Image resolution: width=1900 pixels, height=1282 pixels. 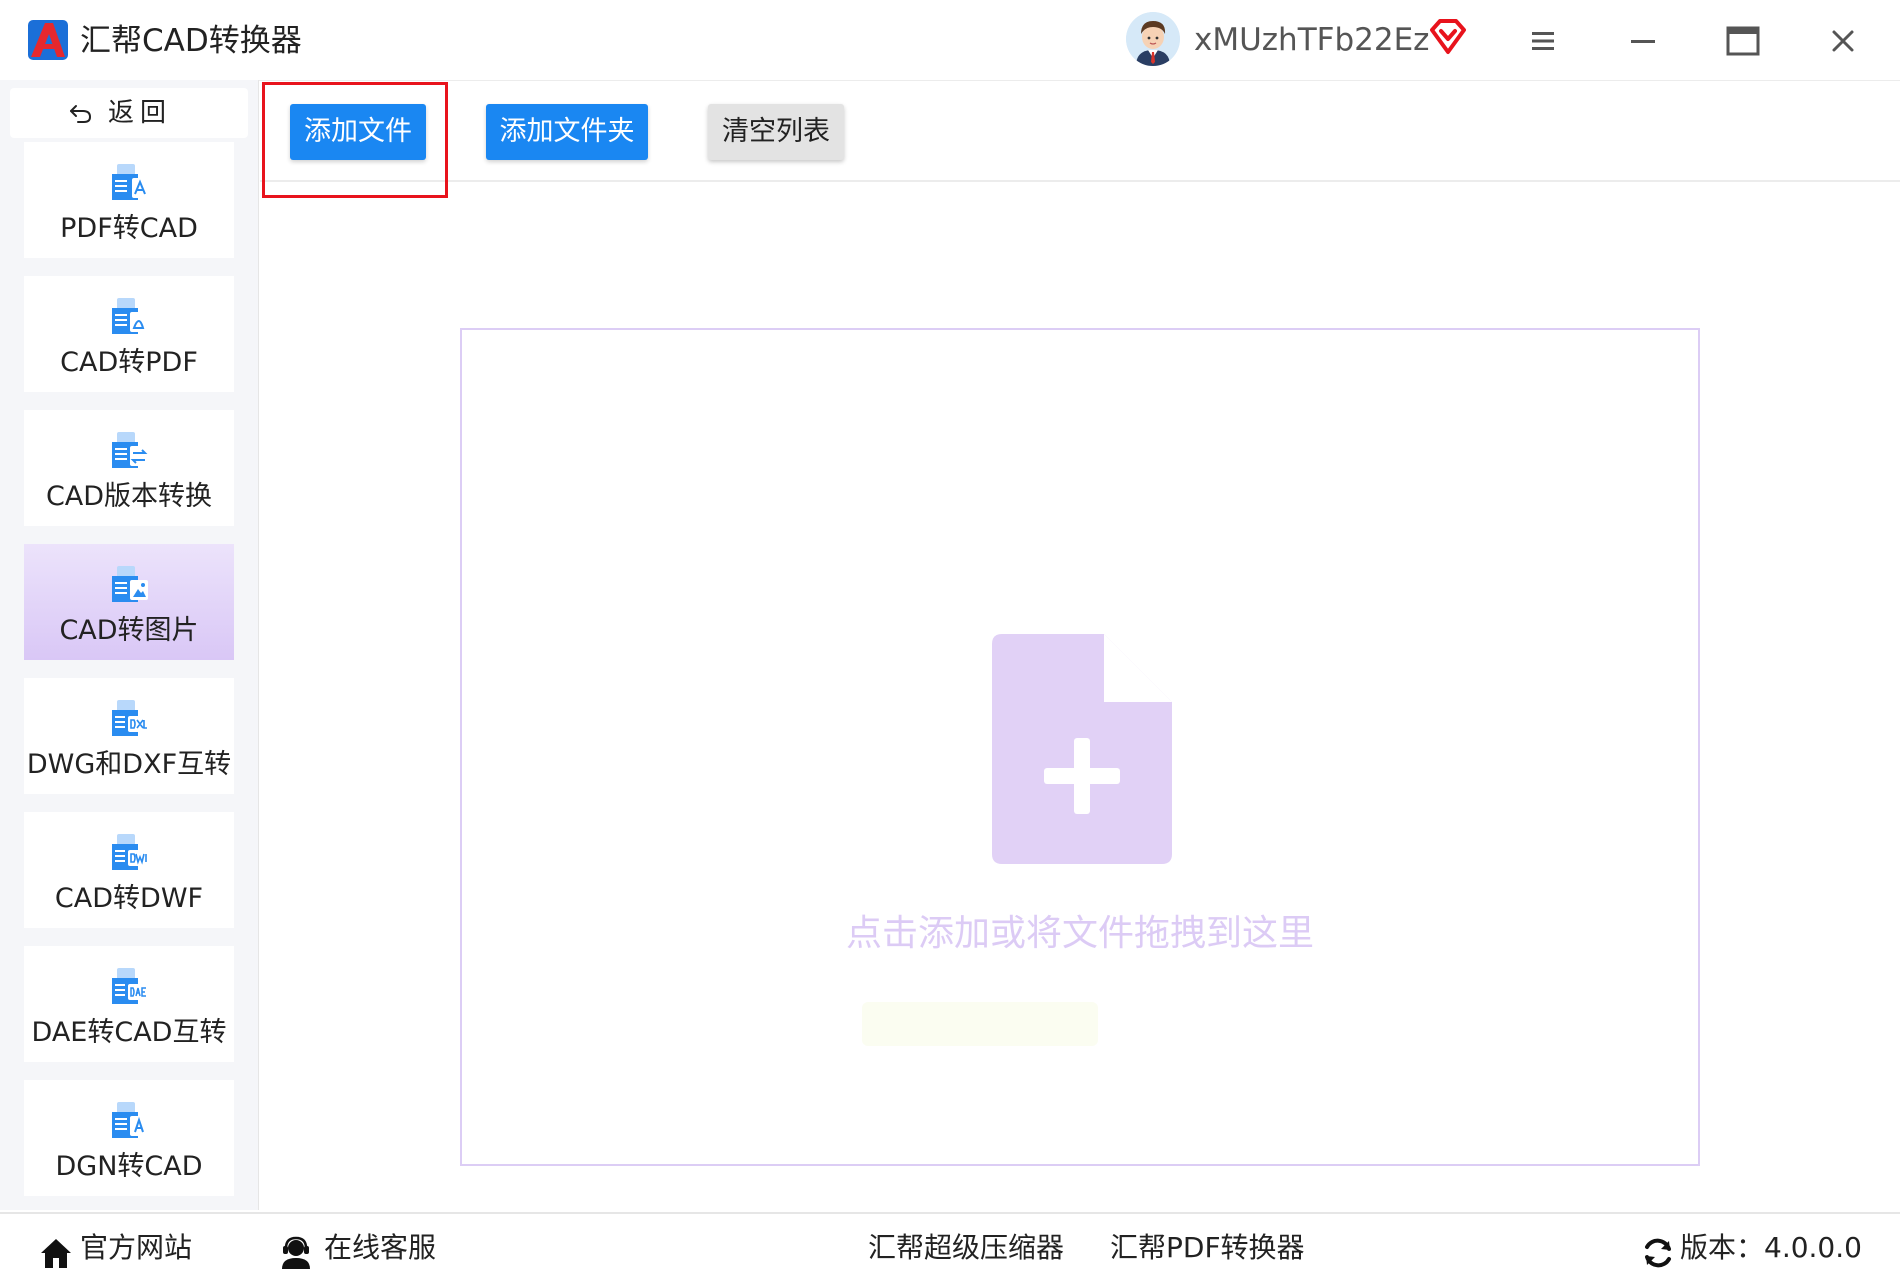 I want to click on home-icon, so click(x=56, y=1253).